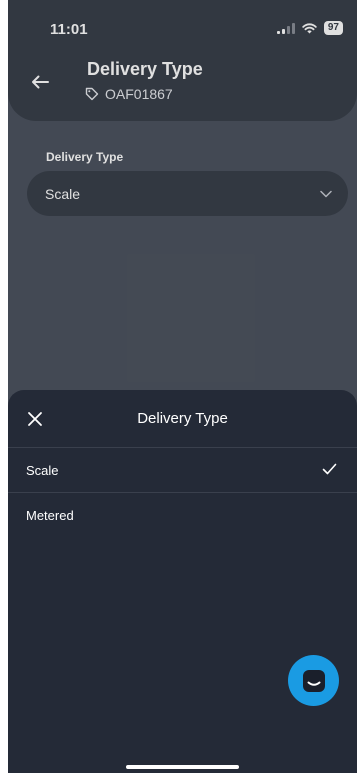 The image size is (359, 773). I want to click on chat-icon, so click(313, 680).